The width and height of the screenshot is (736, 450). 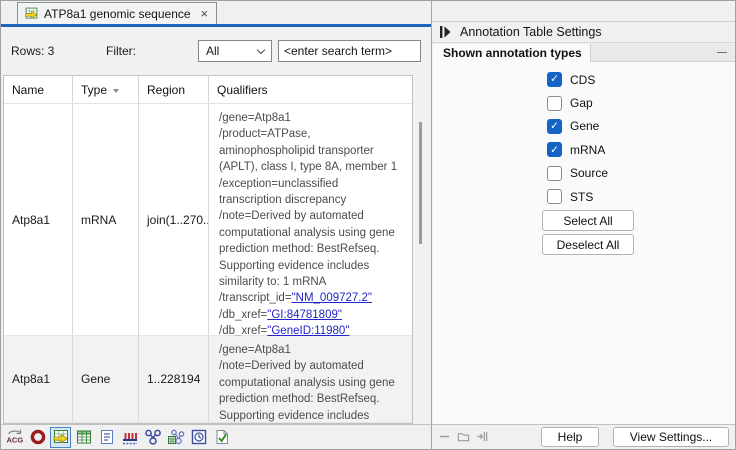 What do you see at coordinates (641, 173) in the screenshot?
I see `annotation-type-source: Source` at bounding box center [641, 173].